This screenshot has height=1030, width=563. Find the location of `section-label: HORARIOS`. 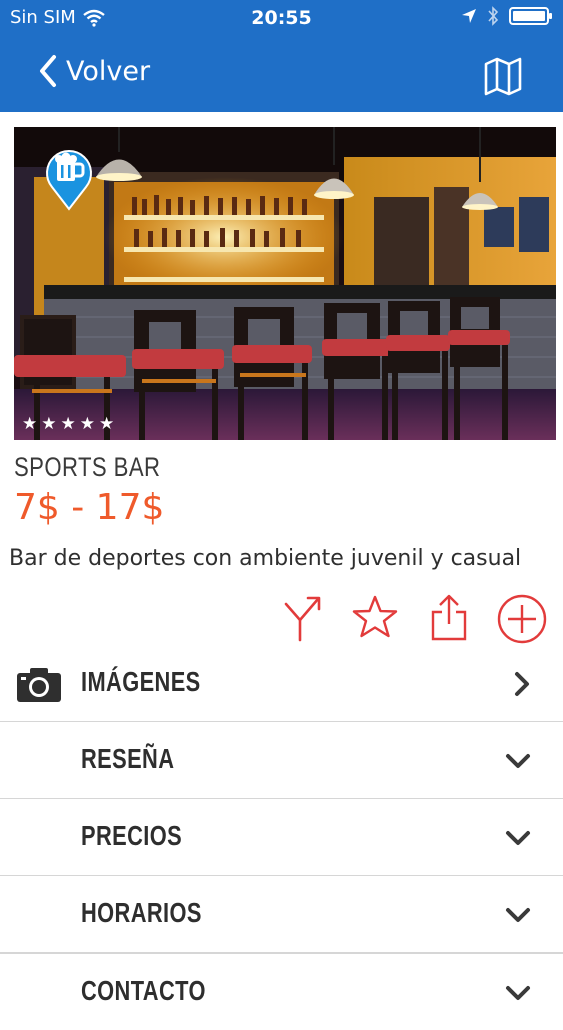

section-label: HORARIOS is located at coordinates (141, 912).